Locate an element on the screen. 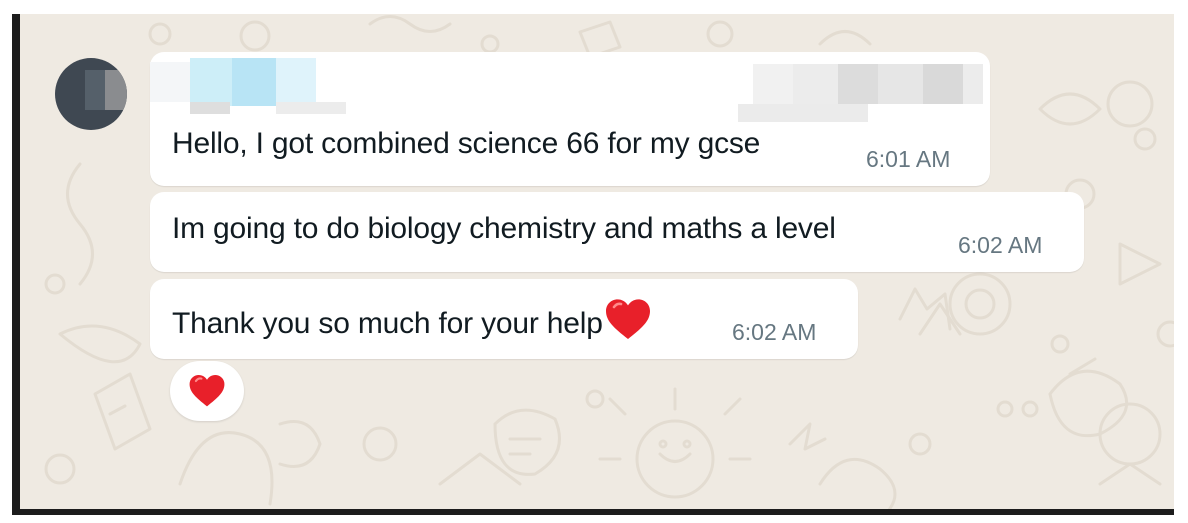 The image size is (1188, 523). avatar is located at coordinates (91, 94).